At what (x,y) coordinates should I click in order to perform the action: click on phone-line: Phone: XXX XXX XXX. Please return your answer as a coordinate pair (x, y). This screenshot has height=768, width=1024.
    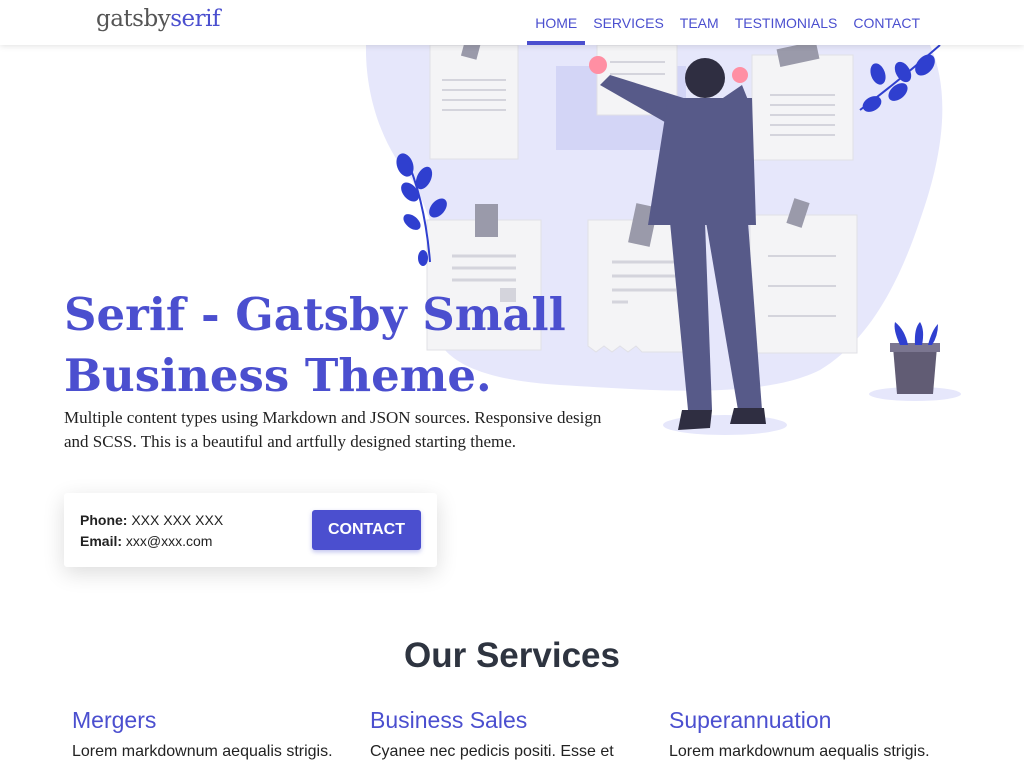
    Looking at the image, I should click on (151, 520).